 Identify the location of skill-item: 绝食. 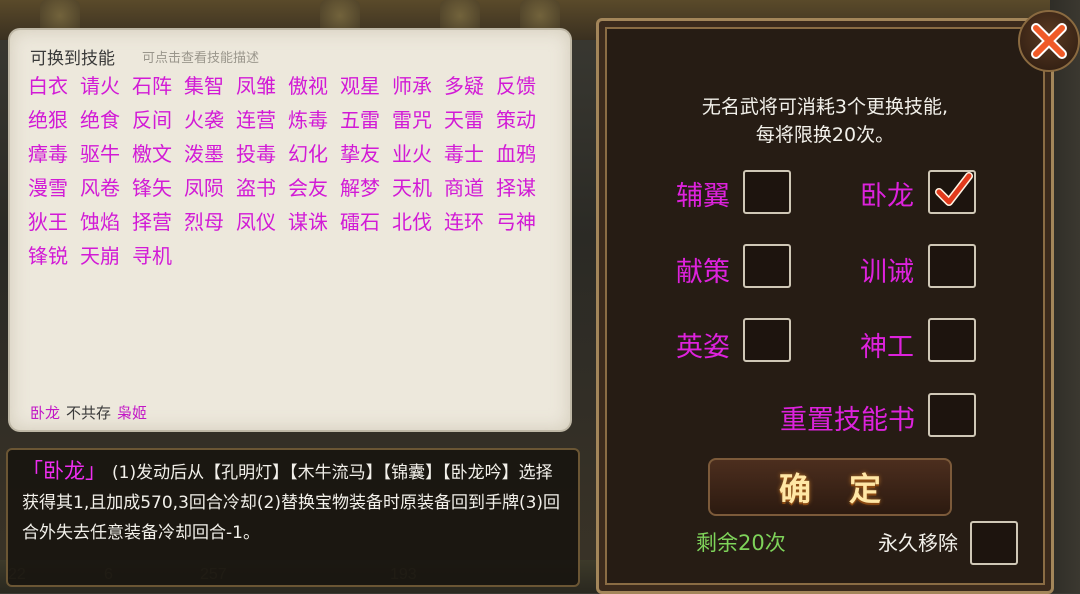
(106, 120).